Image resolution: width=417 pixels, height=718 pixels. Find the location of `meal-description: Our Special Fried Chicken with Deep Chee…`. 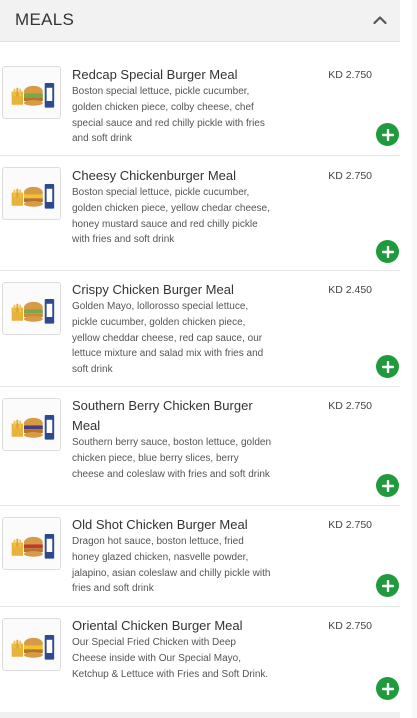

meal-description: Our Special Fried Chicken with Deep Chee… is located at coordinates (170, 658).